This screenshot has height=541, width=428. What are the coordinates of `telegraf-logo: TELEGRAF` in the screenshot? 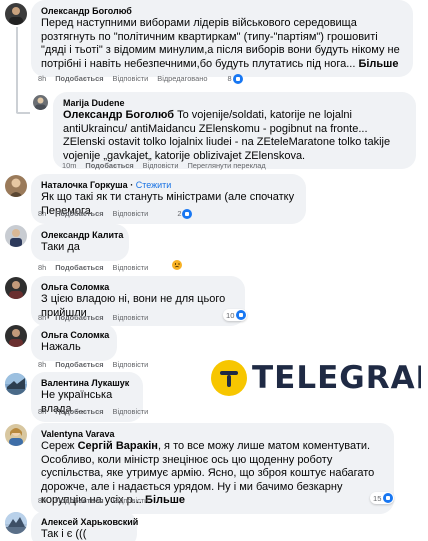 It's located at (319, 378).